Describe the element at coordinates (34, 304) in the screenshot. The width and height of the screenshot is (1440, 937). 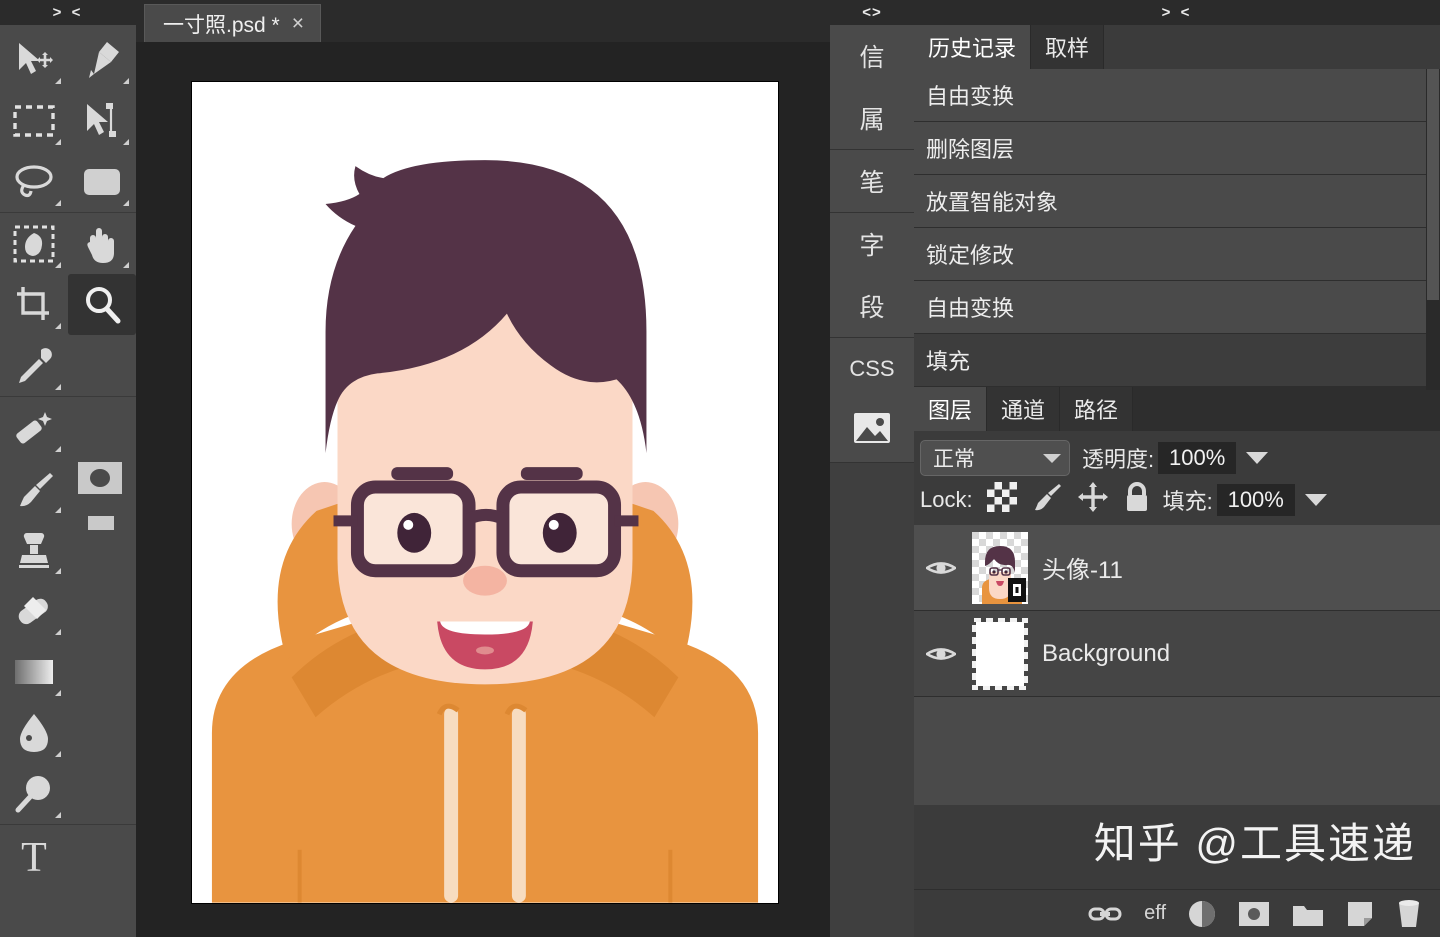
I see `crop-tool` at that location.